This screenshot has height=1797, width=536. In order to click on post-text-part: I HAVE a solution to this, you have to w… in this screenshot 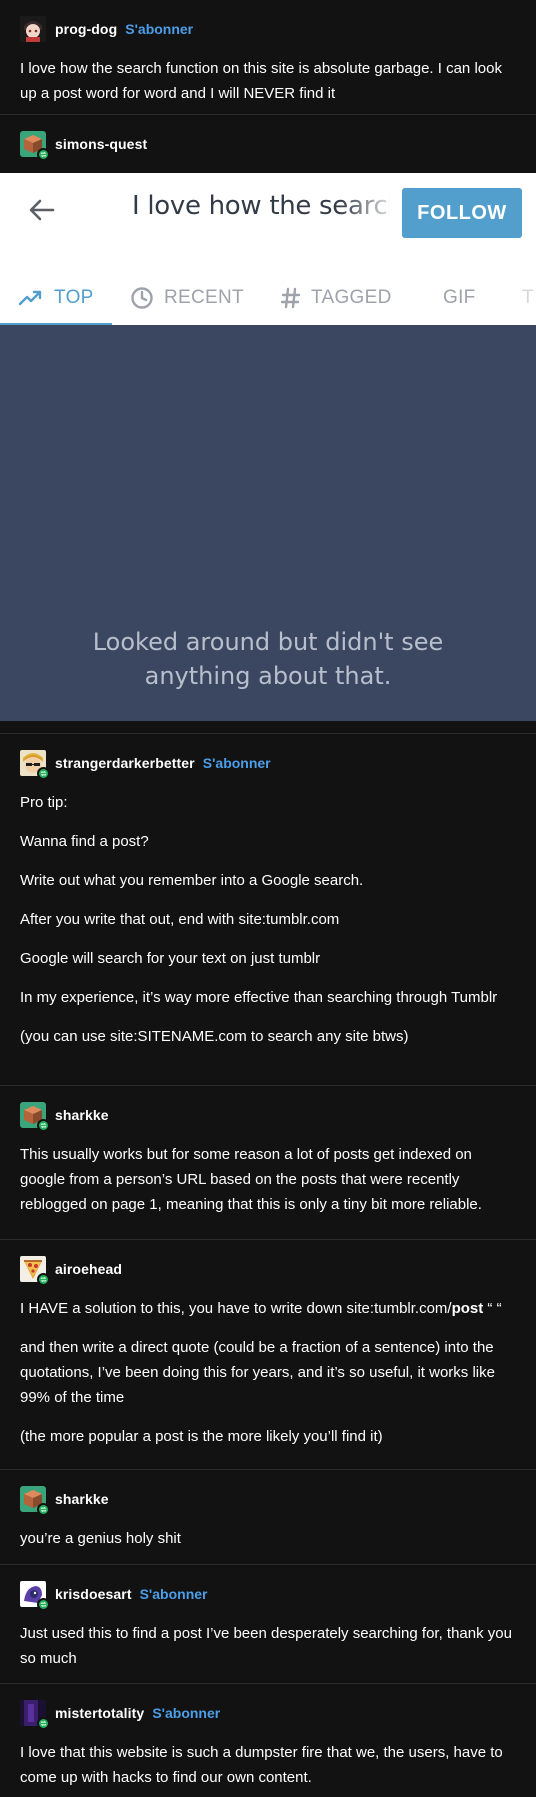, I will do `click(236, 1308)`.